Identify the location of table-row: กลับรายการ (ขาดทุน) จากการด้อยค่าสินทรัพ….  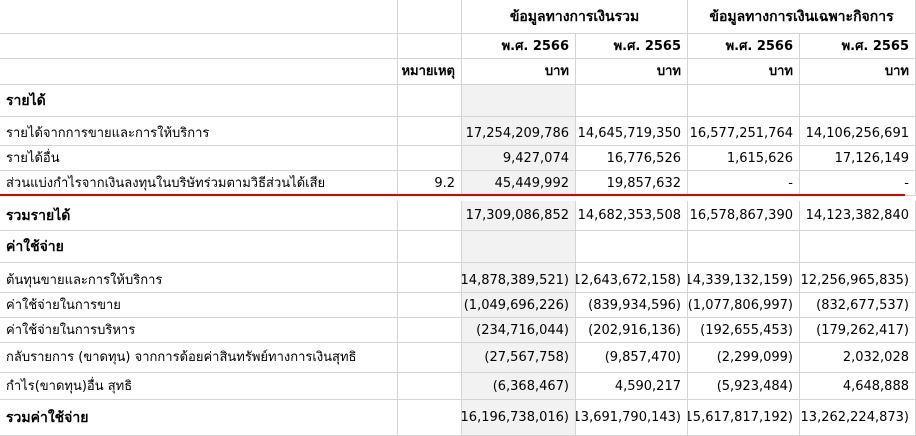
(458, 358).